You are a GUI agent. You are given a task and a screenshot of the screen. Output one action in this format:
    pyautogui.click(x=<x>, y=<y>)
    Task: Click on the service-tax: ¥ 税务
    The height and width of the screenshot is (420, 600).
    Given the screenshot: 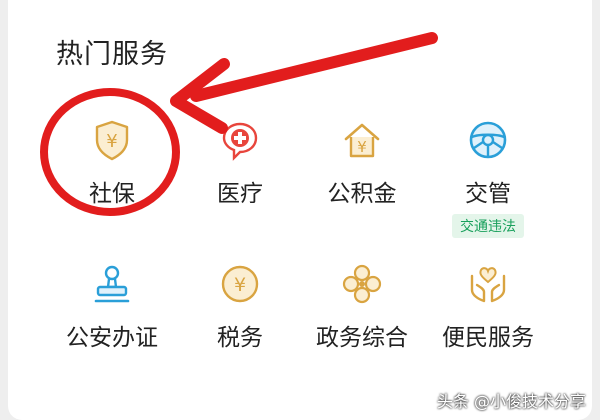 What is the action you would take?
    pyautogui.click(x=240, y=317)
    